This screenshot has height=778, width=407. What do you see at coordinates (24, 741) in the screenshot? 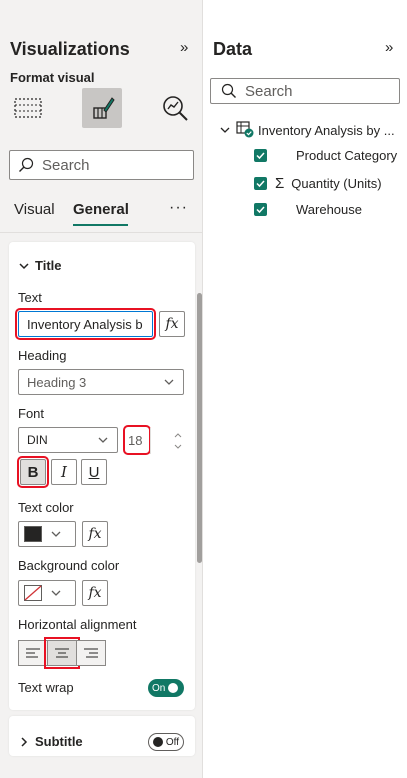
I see `chevron-right-icon` at bounding box center [24, 741].